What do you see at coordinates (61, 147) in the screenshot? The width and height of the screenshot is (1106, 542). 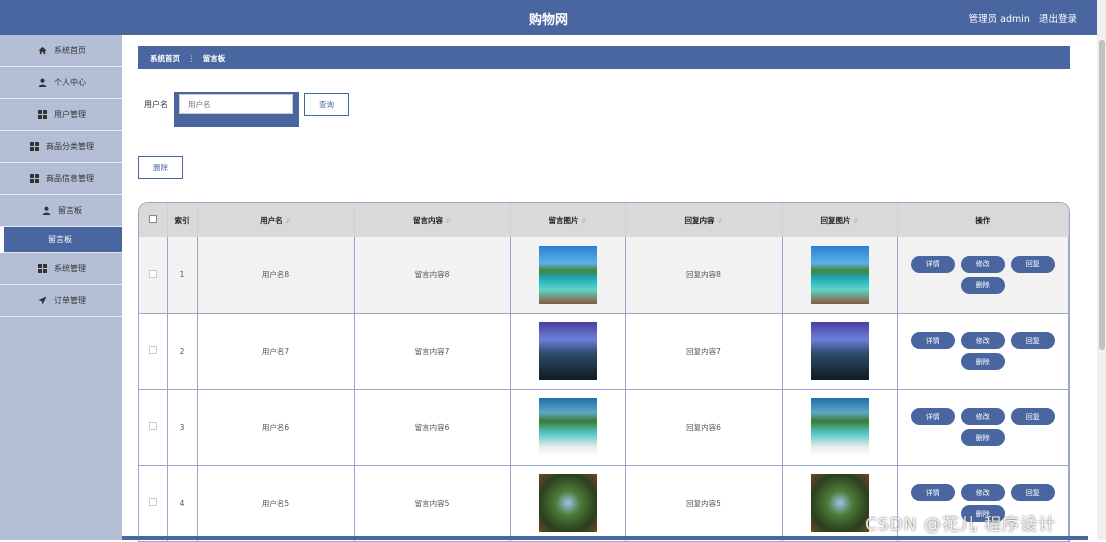 I see `sidebar-item-category: 商品分类管理` at bounding box center [61, 147].